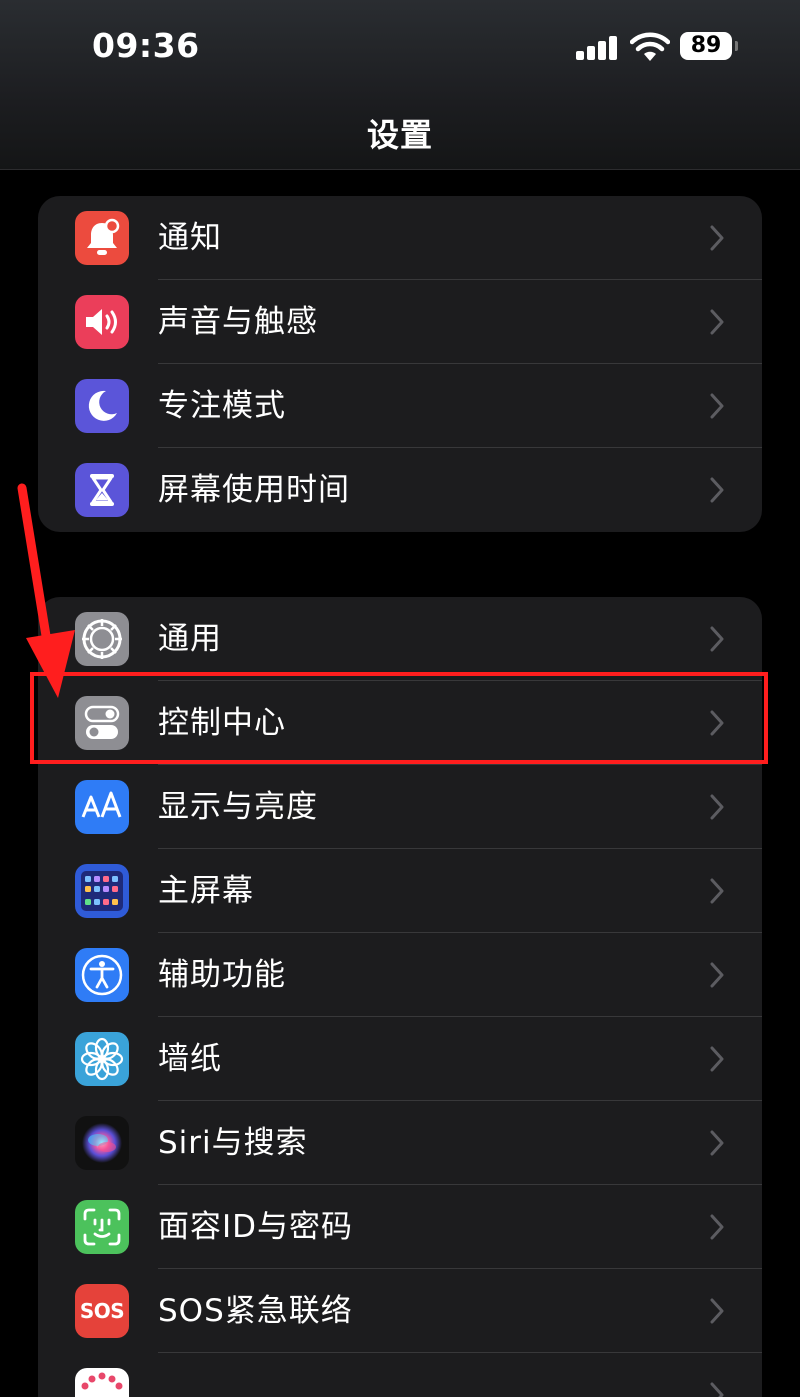  Describe the element at coordinates (400, 807) in the screenshot. I see `settings-row-display-brightness: 显示与亮度` at that location.